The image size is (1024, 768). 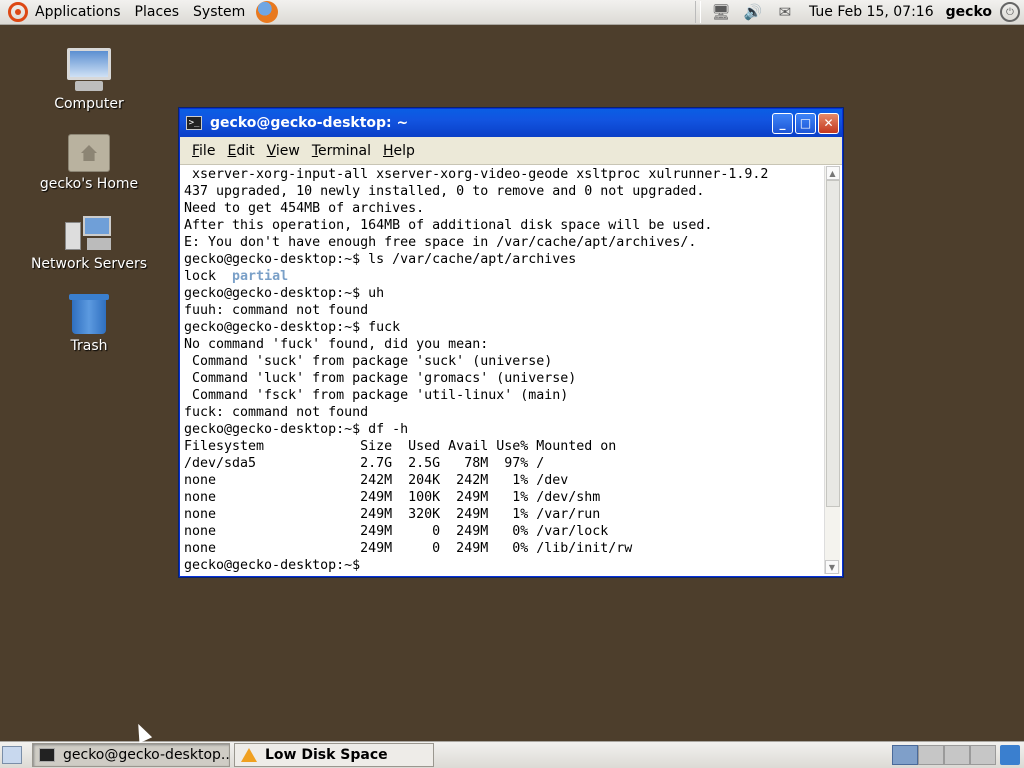 What do you see at coordinates (309, 123) in the screenshot?
I see `window-title: gecko@gecko-desktop: ~` at bounding box center [309, 123].